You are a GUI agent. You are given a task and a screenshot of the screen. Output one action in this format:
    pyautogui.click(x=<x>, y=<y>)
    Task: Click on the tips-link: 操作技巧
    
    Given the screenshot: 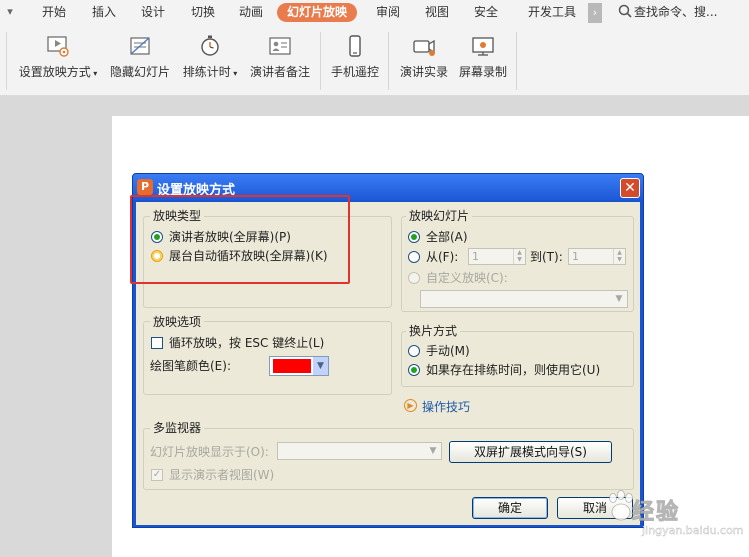 What is the action you would take?
    pyautogui.click(x=446, y=406)
    